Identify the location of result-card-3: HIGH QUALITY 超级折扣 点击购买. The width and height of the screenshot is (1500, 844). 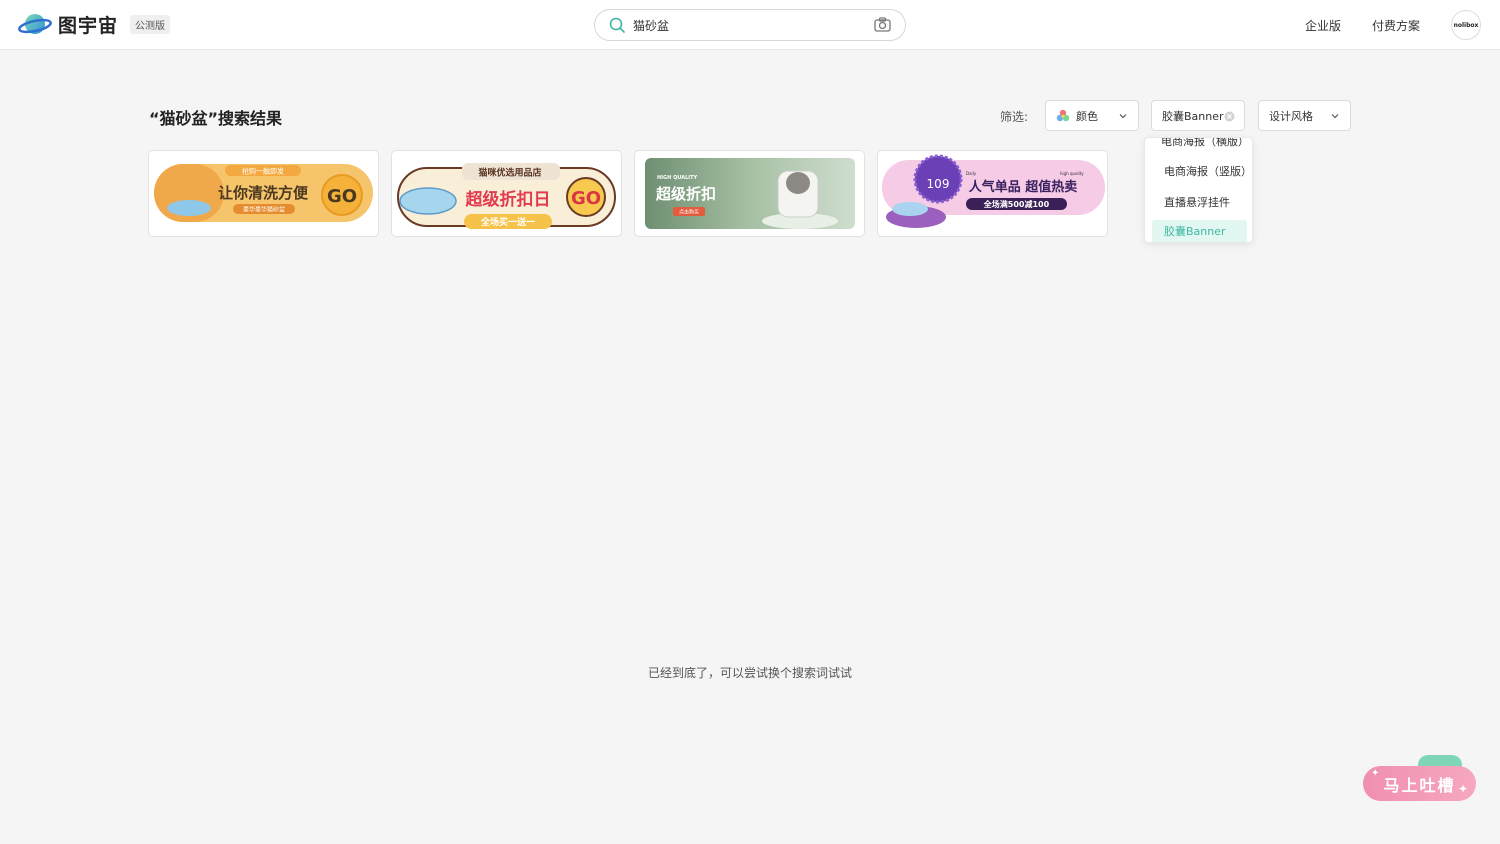
(749, 193).